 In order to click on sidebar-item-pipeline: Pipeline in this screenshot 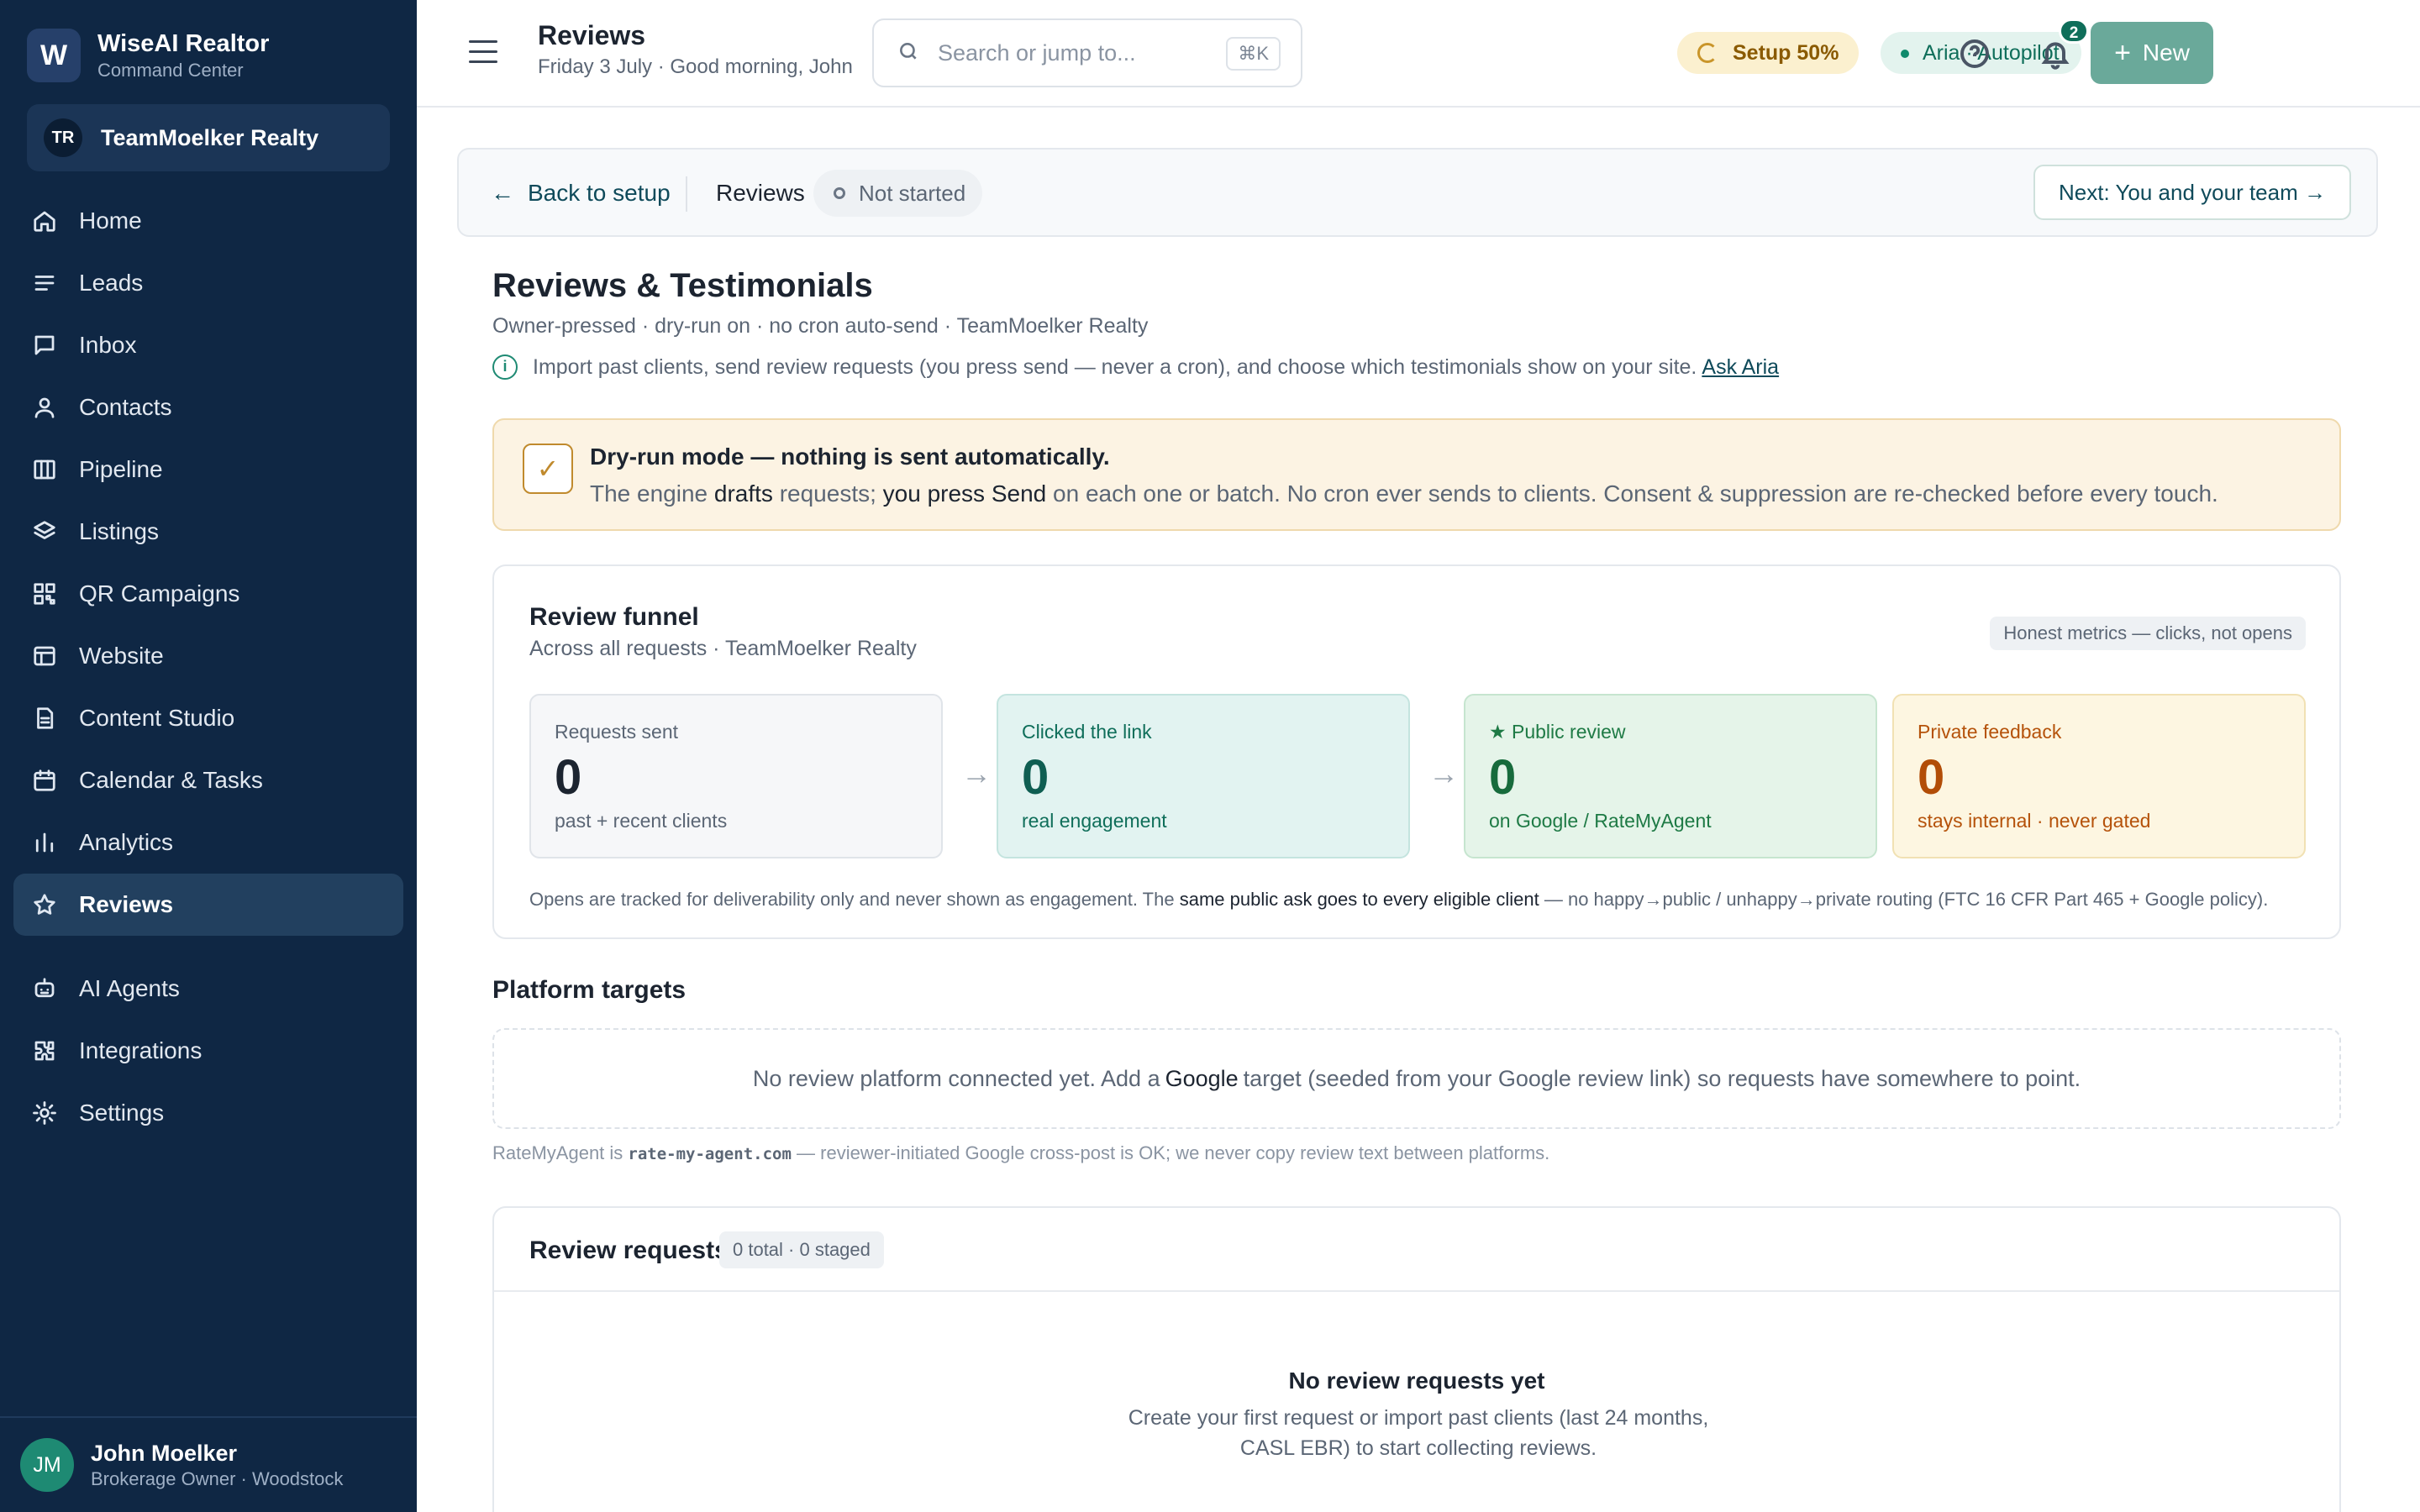, I will do `click(208, 469)`.